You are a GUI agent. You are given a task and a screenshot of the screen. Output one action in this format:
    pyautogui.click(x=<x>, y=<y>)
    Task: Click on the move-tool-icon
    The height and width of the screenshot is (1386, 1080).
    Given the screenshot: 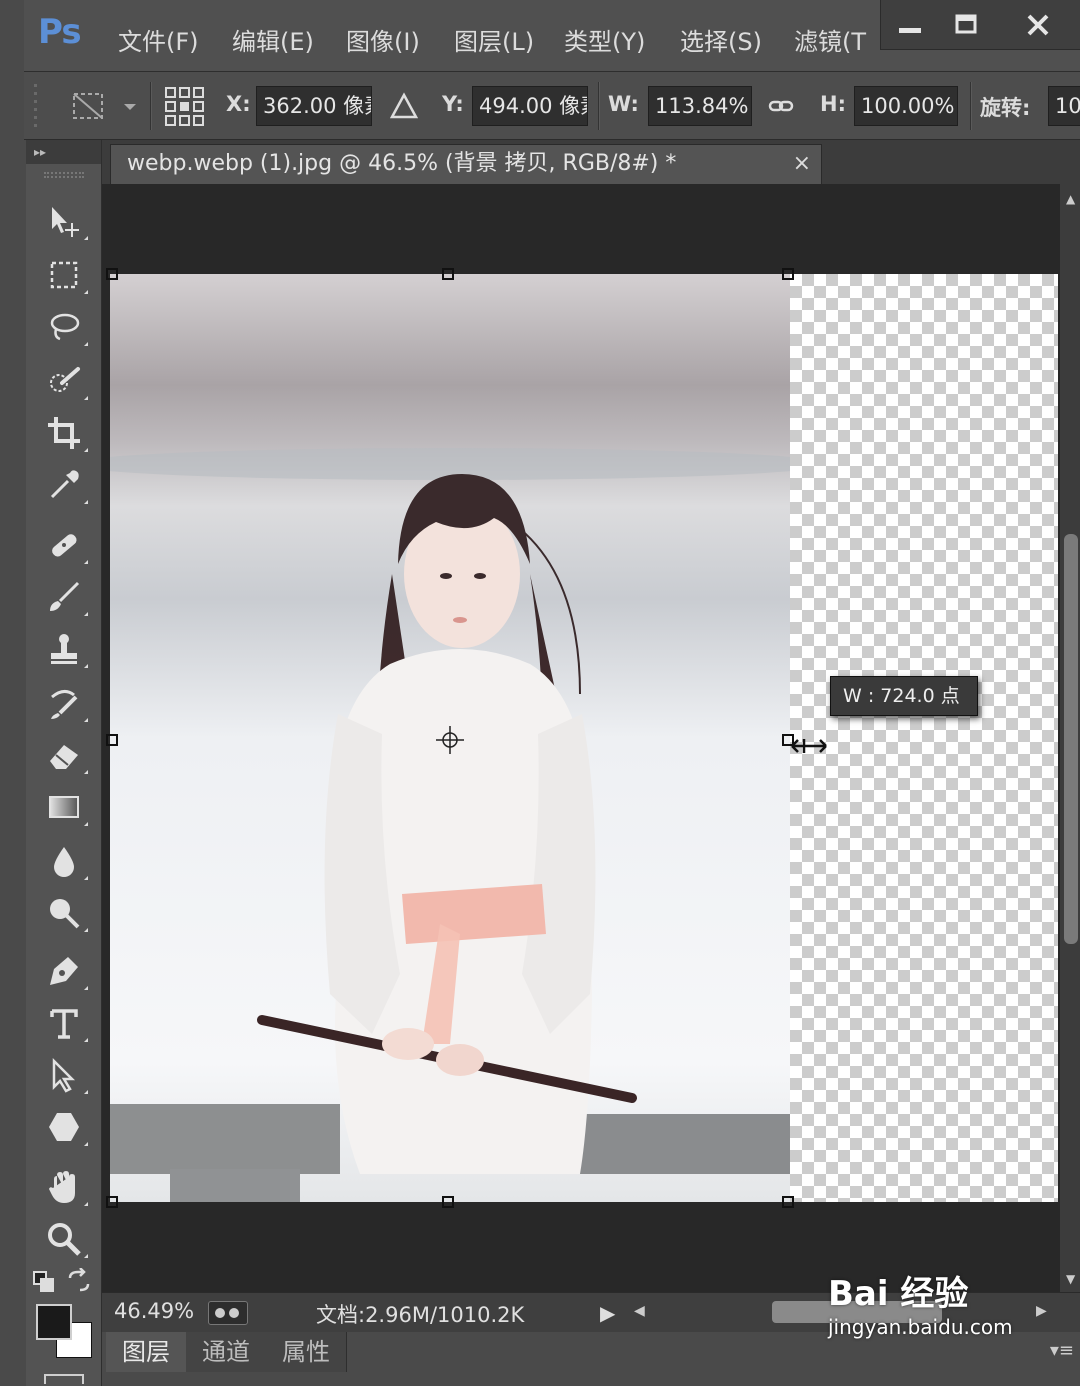 What is the action you would take?
    pyautogui.click(x=65, y=222)
    